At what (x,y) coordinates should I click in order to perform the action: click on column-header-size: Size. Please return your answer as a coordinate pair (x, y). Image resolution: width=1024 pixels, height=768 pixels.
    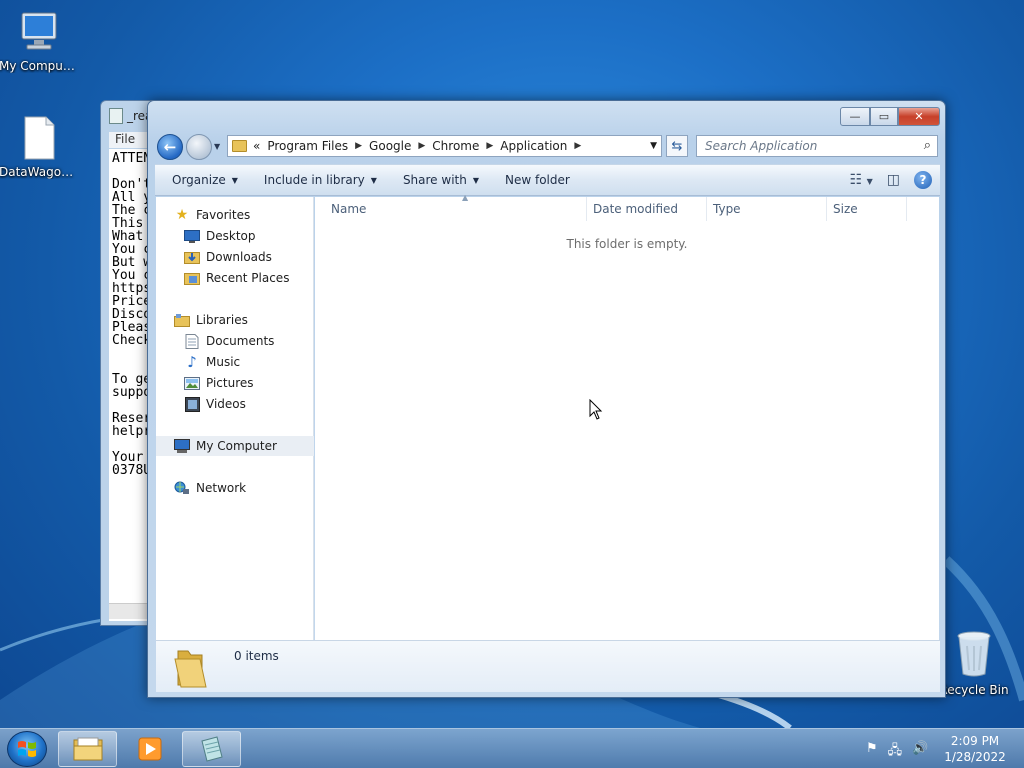
    Looking at the image, I should click on (867, 209).